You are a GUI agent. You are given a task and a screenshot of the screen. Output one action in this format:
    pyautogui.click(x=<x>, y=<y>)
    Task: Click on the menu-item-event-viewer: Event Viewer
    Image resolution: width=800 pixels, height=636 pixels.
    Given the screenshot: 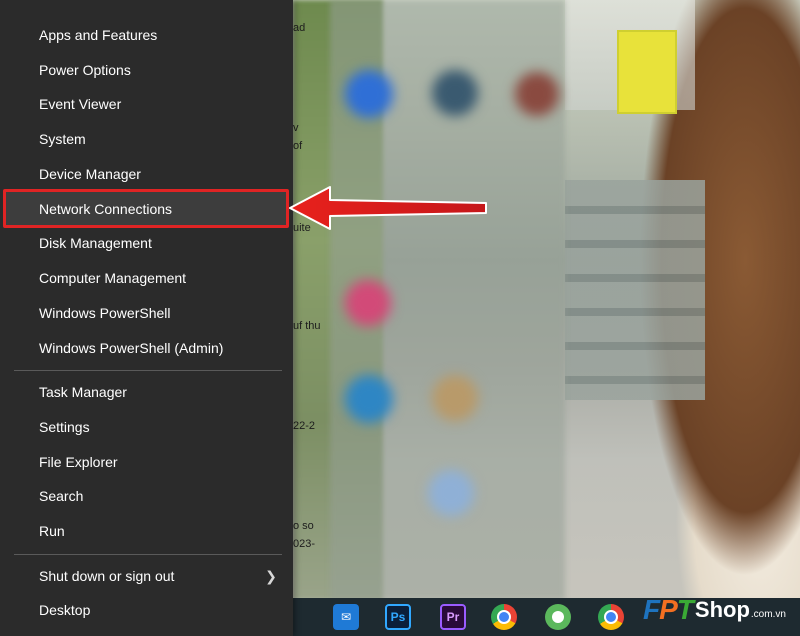 What is the action you would take?
    pyautogui.click(x=146, y=104)
    